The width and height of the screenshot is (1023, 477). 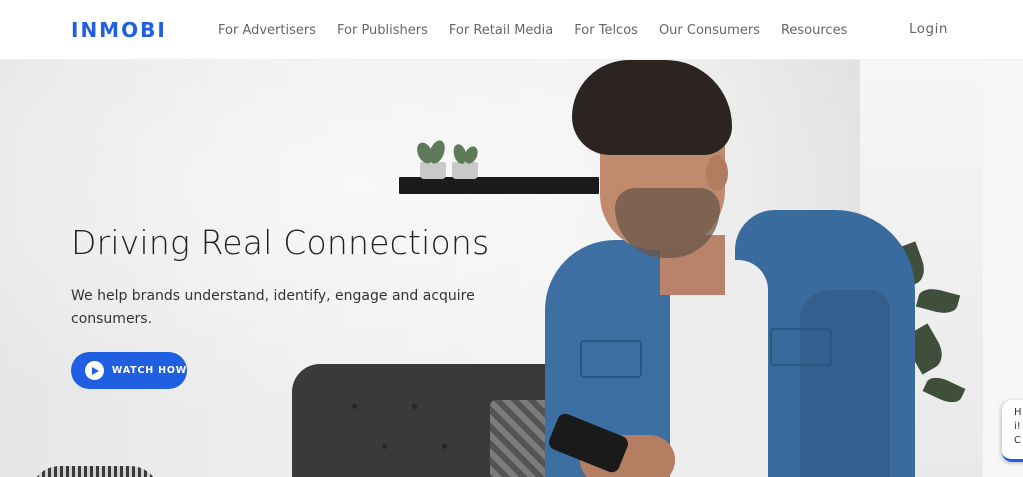 What do you see at coordinates (1018, 412) in the screenshot?
I see `chat-line: H` at bounding box center [1018, 412].